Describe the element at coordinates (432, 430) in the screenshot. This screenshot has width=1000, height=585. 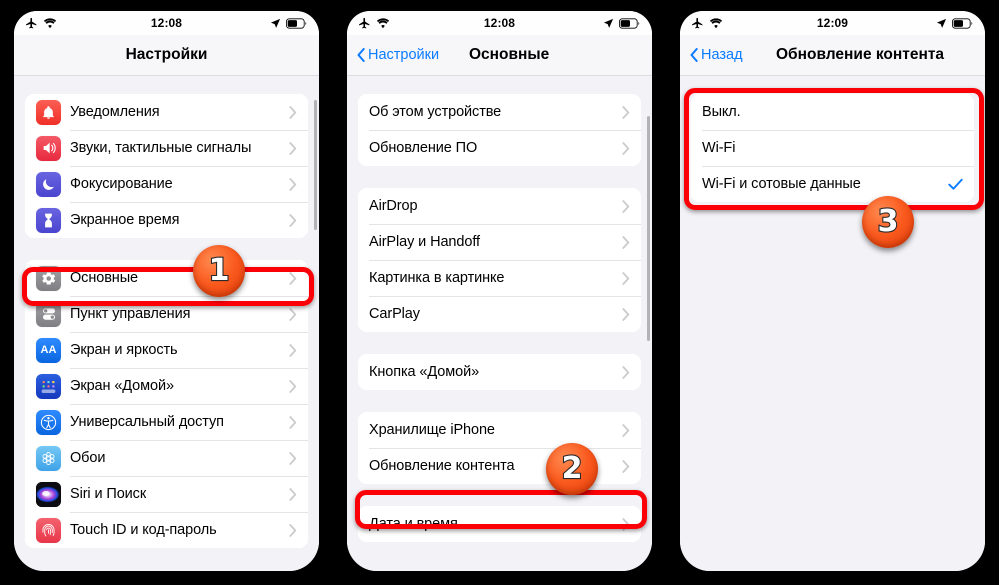
I see `row-label: Хранилище iPhone` at that location.